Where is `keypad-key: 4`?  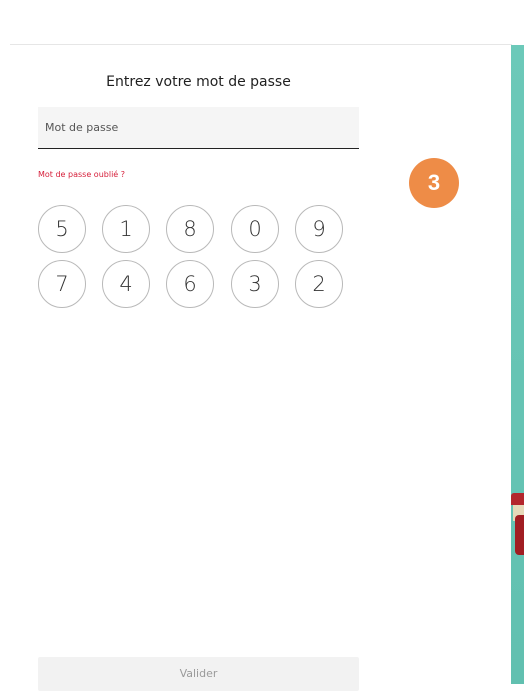 keypad-key: 4 is located at coordinates (126, 284).